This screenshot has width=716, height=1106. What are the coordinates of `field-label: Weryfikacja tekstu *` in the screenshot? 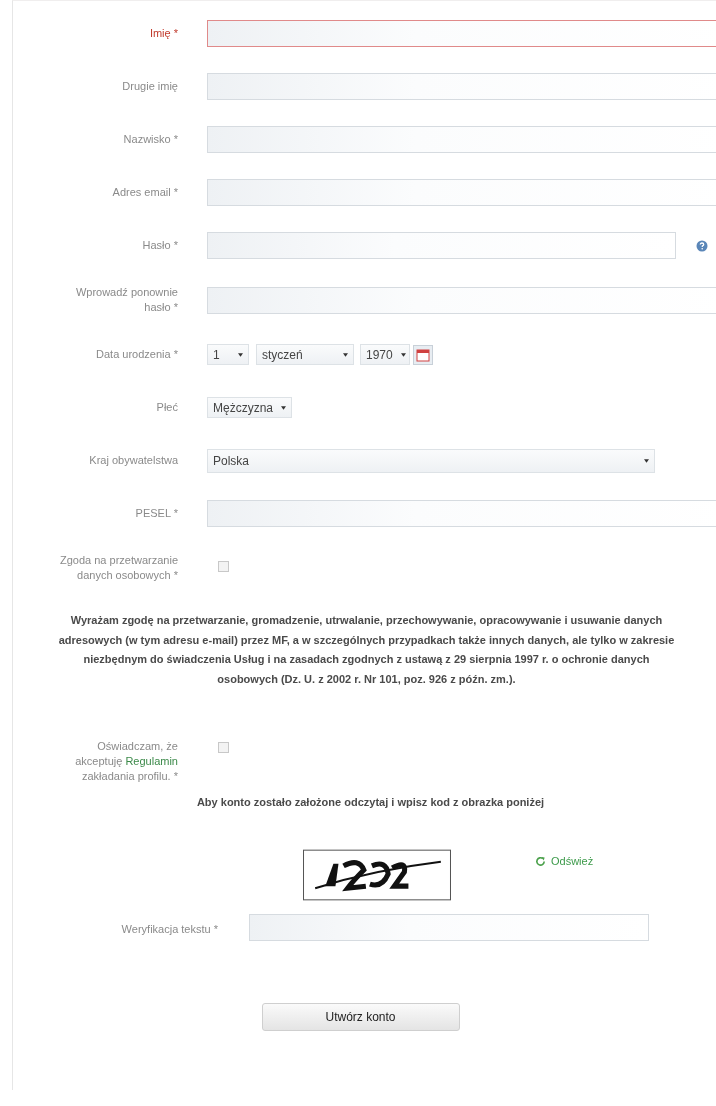 It's located at (169, 929).